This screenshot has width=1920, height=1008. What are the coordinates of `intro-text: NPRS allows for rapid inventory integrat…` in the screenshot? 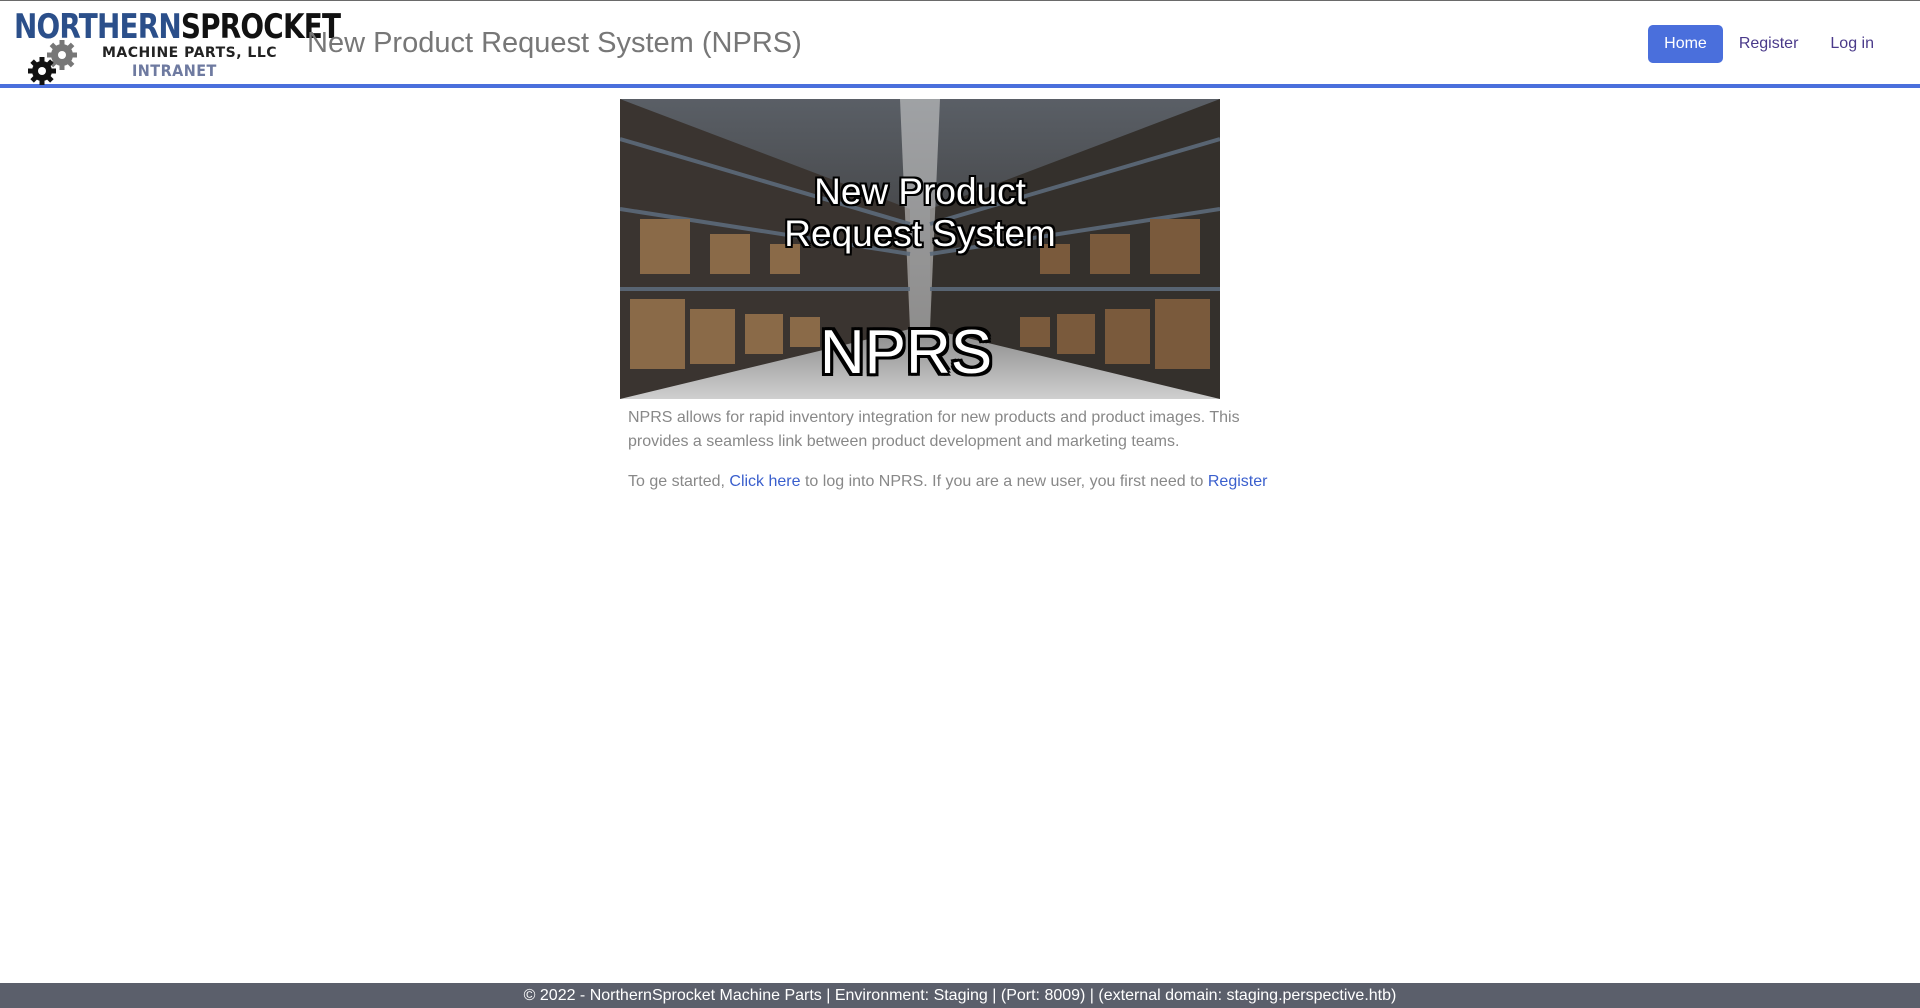 It's located at (934, 429).